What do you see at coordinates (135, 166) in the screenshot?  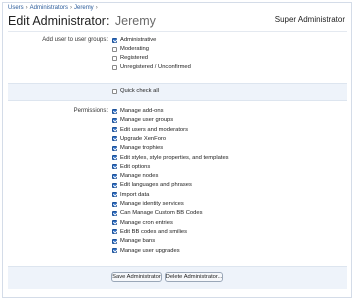 I see `permission-label: Edit options` at bounding box center [135, 166].